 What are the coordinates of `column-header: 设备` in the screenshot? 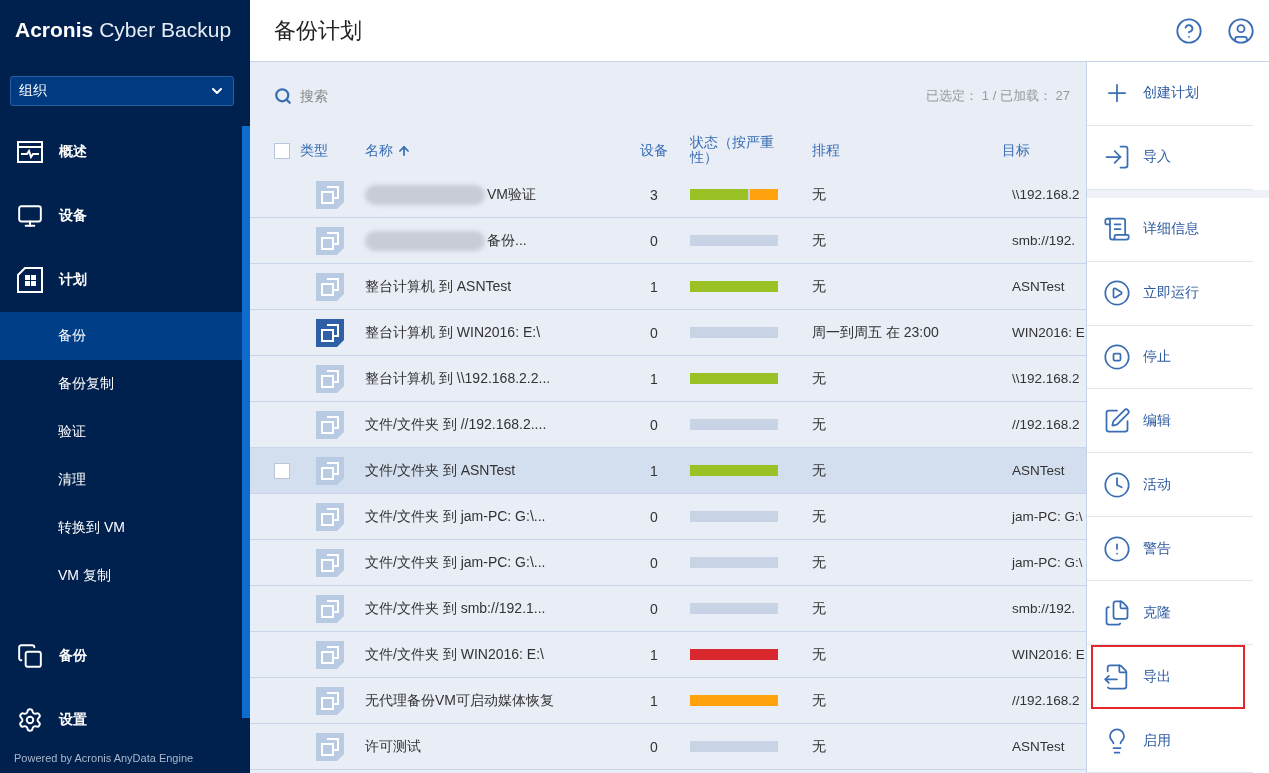 It's located at (654, 151).